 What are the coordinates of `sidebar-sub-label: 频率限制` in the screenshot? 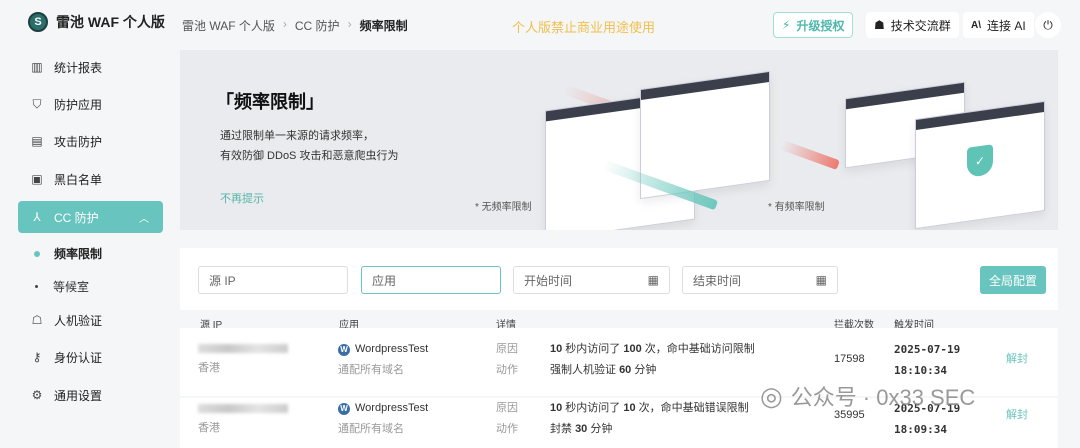 It's located at (78, 254).